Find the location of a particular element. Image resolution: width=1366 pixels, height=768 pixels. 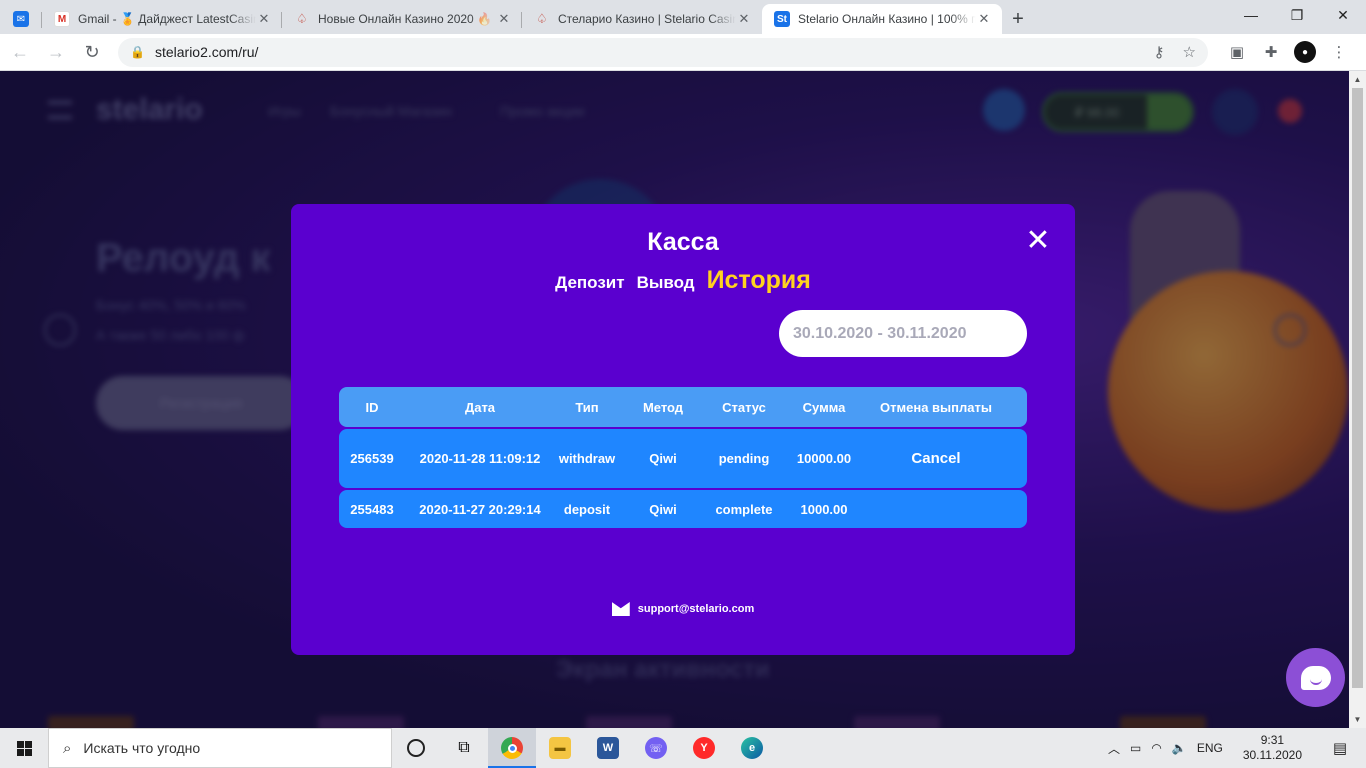

browser-toolbar: ← → ↻ 🔒 stelario2.com/ru/ ⚷ ☆ ▣ ✚ ● ⋮ is located at coordinates (683, 52).